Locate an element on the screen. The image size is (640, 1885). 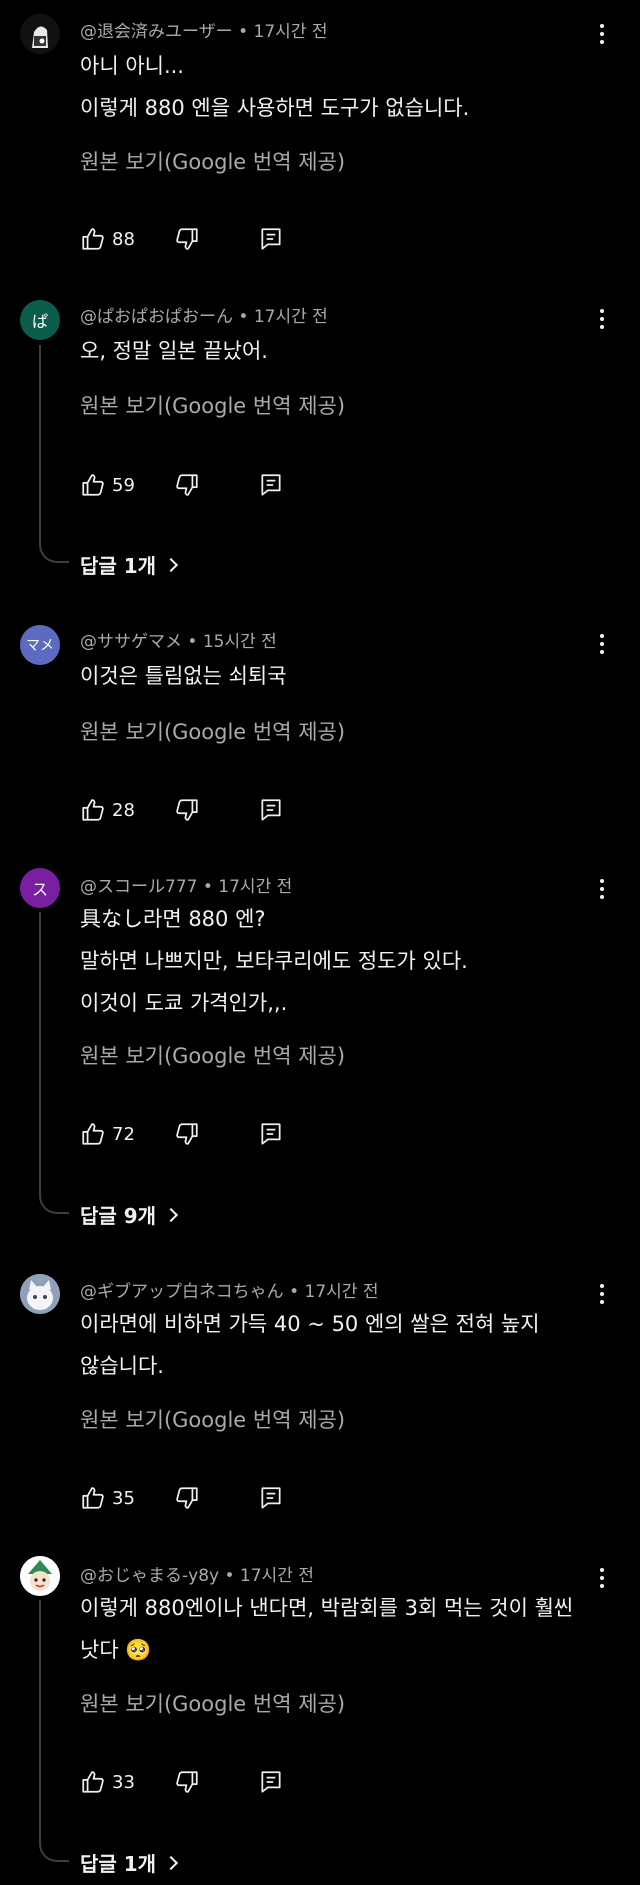
like-count: 88 is located at coordinates (123, 239).